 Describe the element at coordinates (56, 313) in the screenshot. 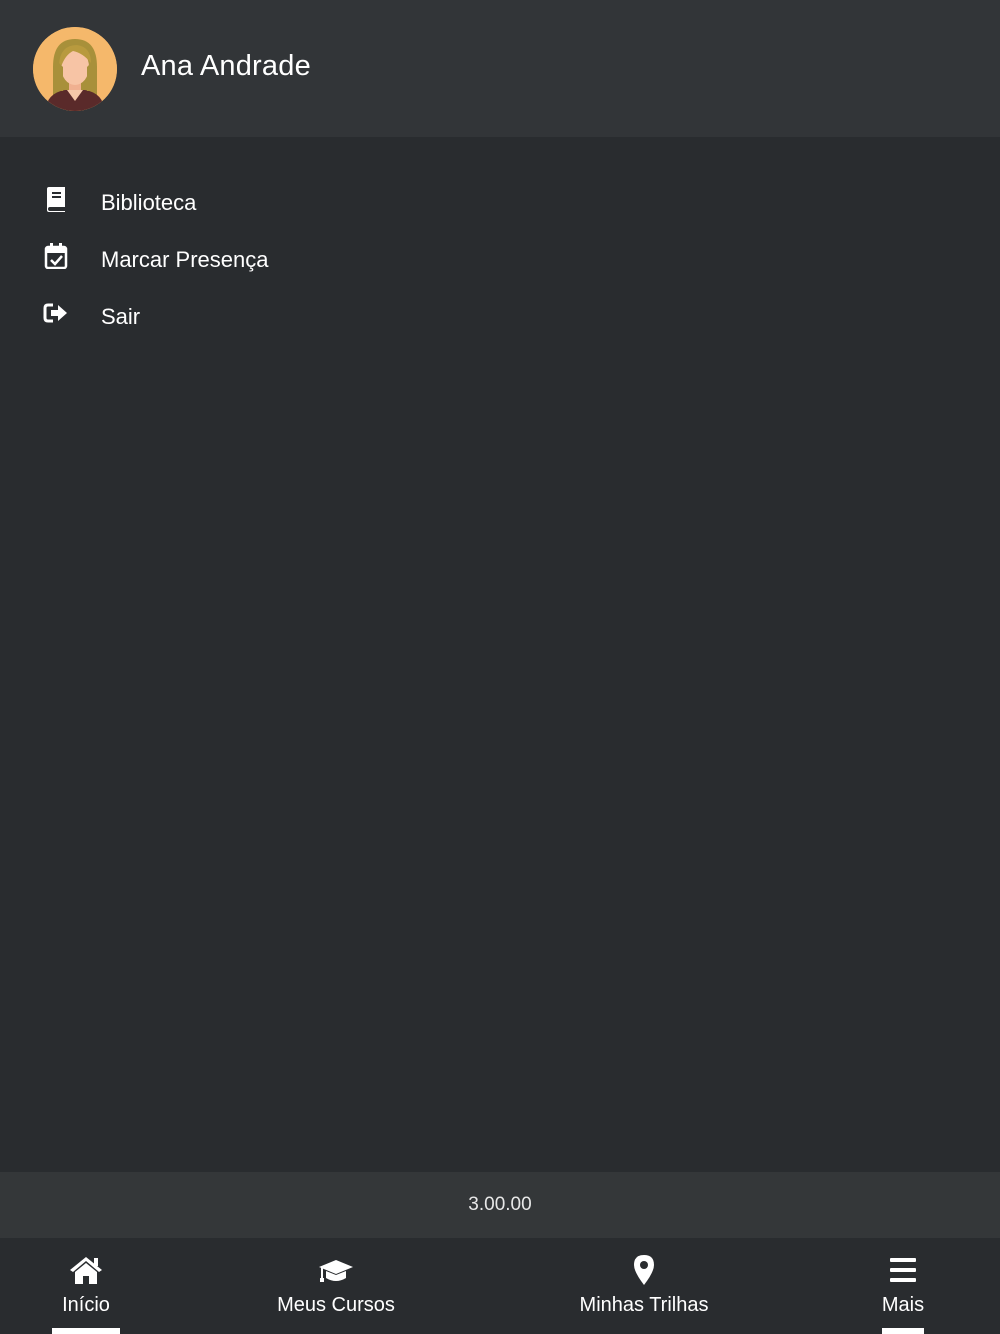

I see `sign-out-icon` at that location.